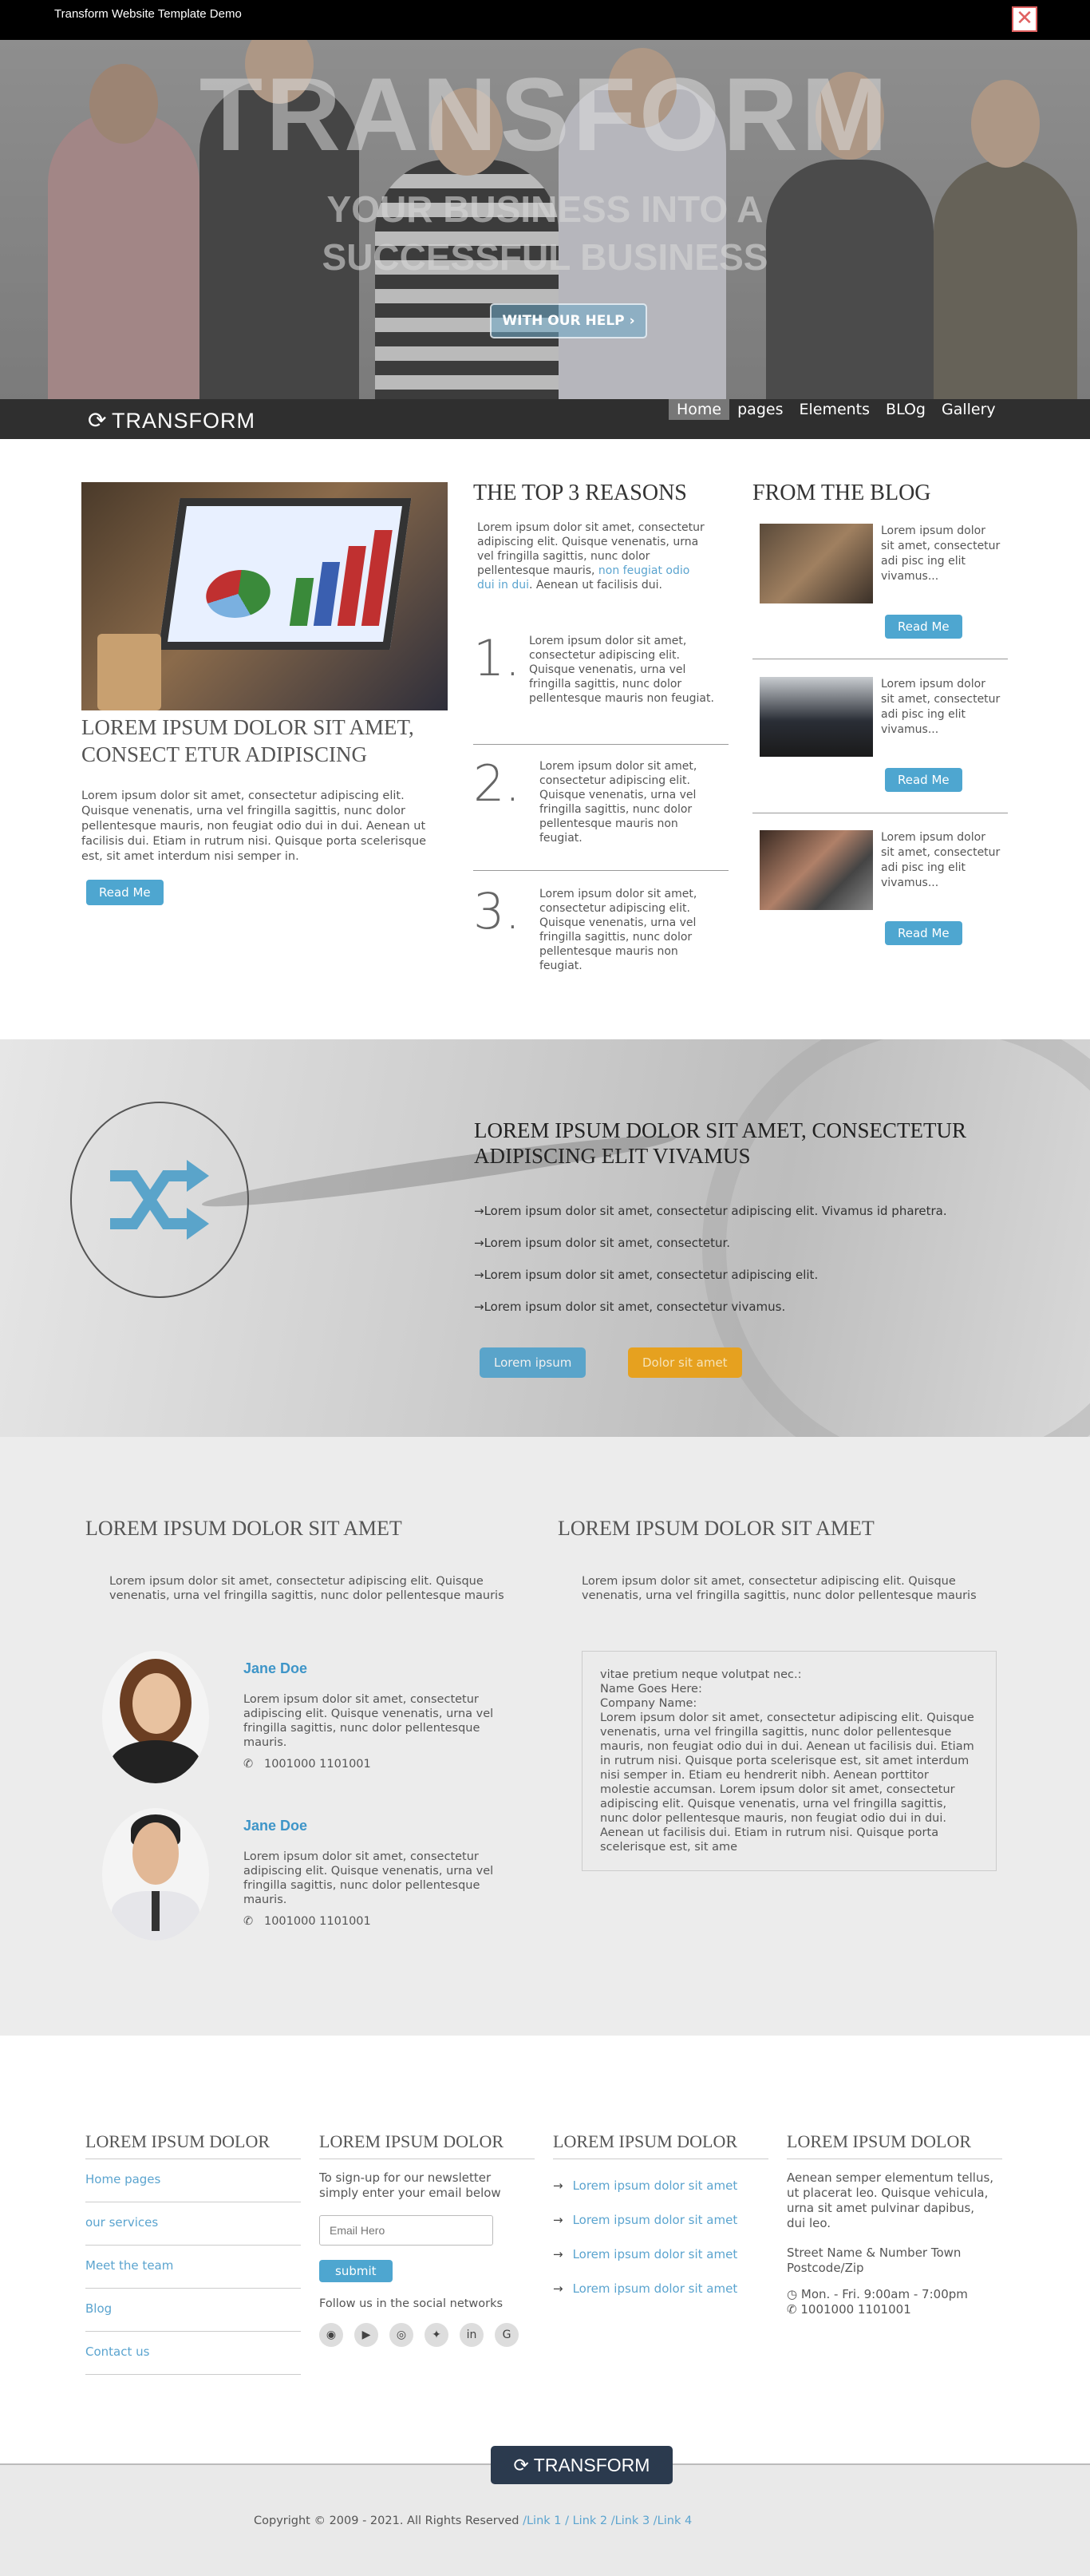 This screenshot has width=1090, height=2576. I want to click on banner-secondary-button: Dolor sit amet, so click(685, 1363).